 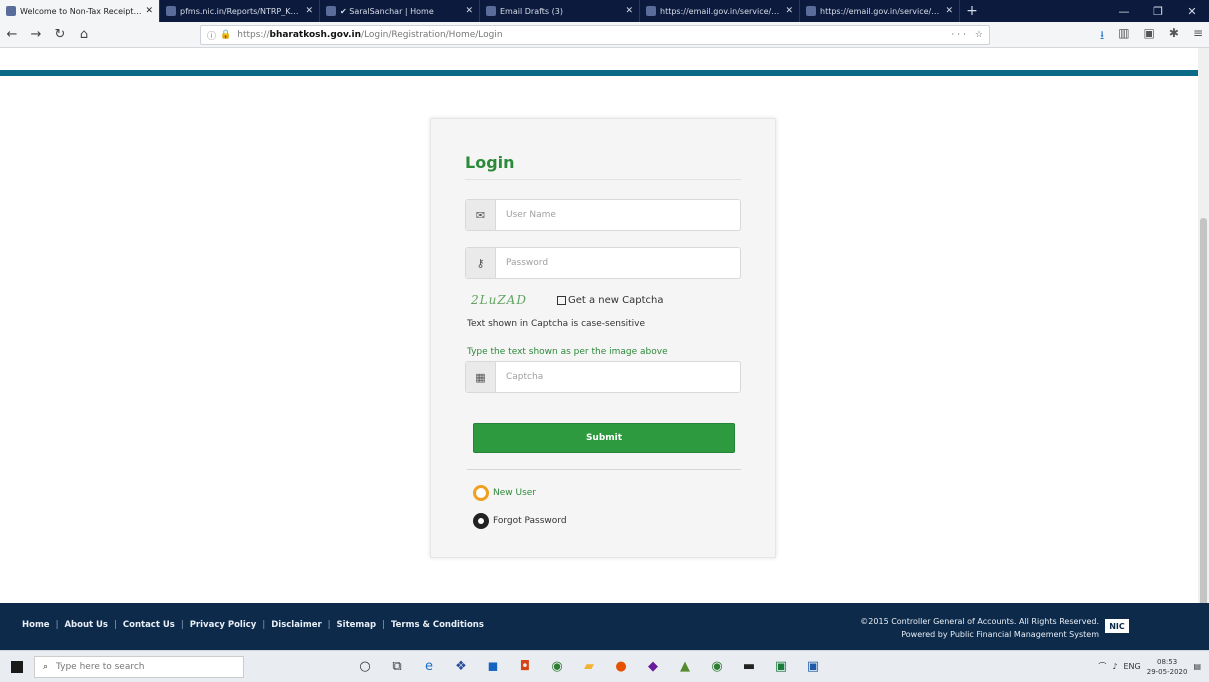 I want to click on forward-icon: →, so click(x=36, y=34).